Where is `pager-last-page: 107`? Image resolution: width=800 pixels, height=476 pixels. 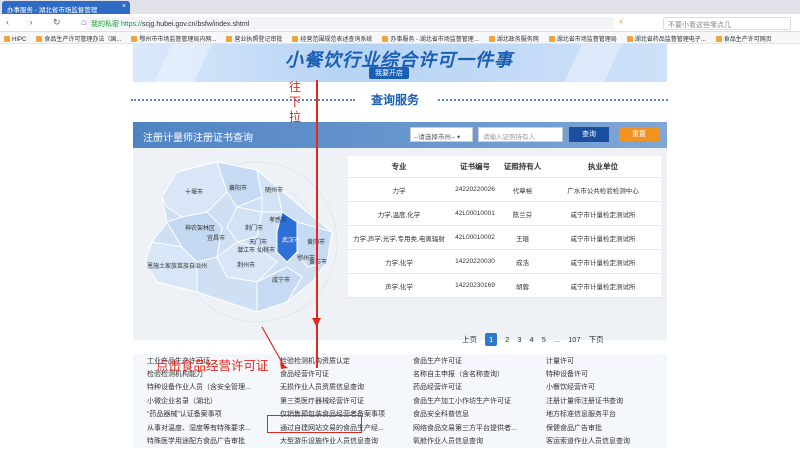
pager-last-page: 107 is located at coordinates (574, 339).